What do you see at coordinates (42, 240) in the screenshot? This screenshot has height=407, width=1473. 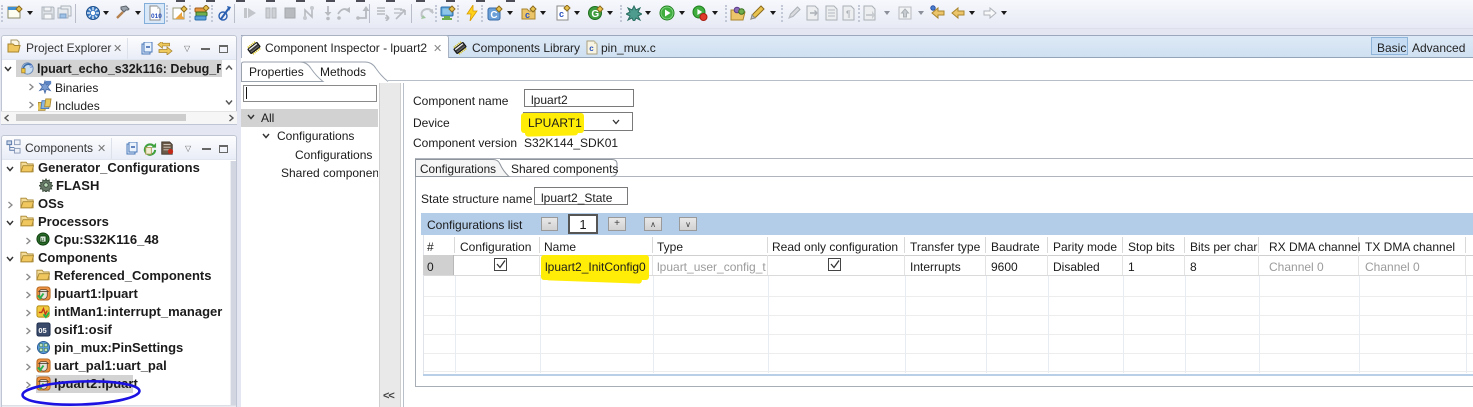 I see `svg-text: µ` at bounding box center [42, 240].